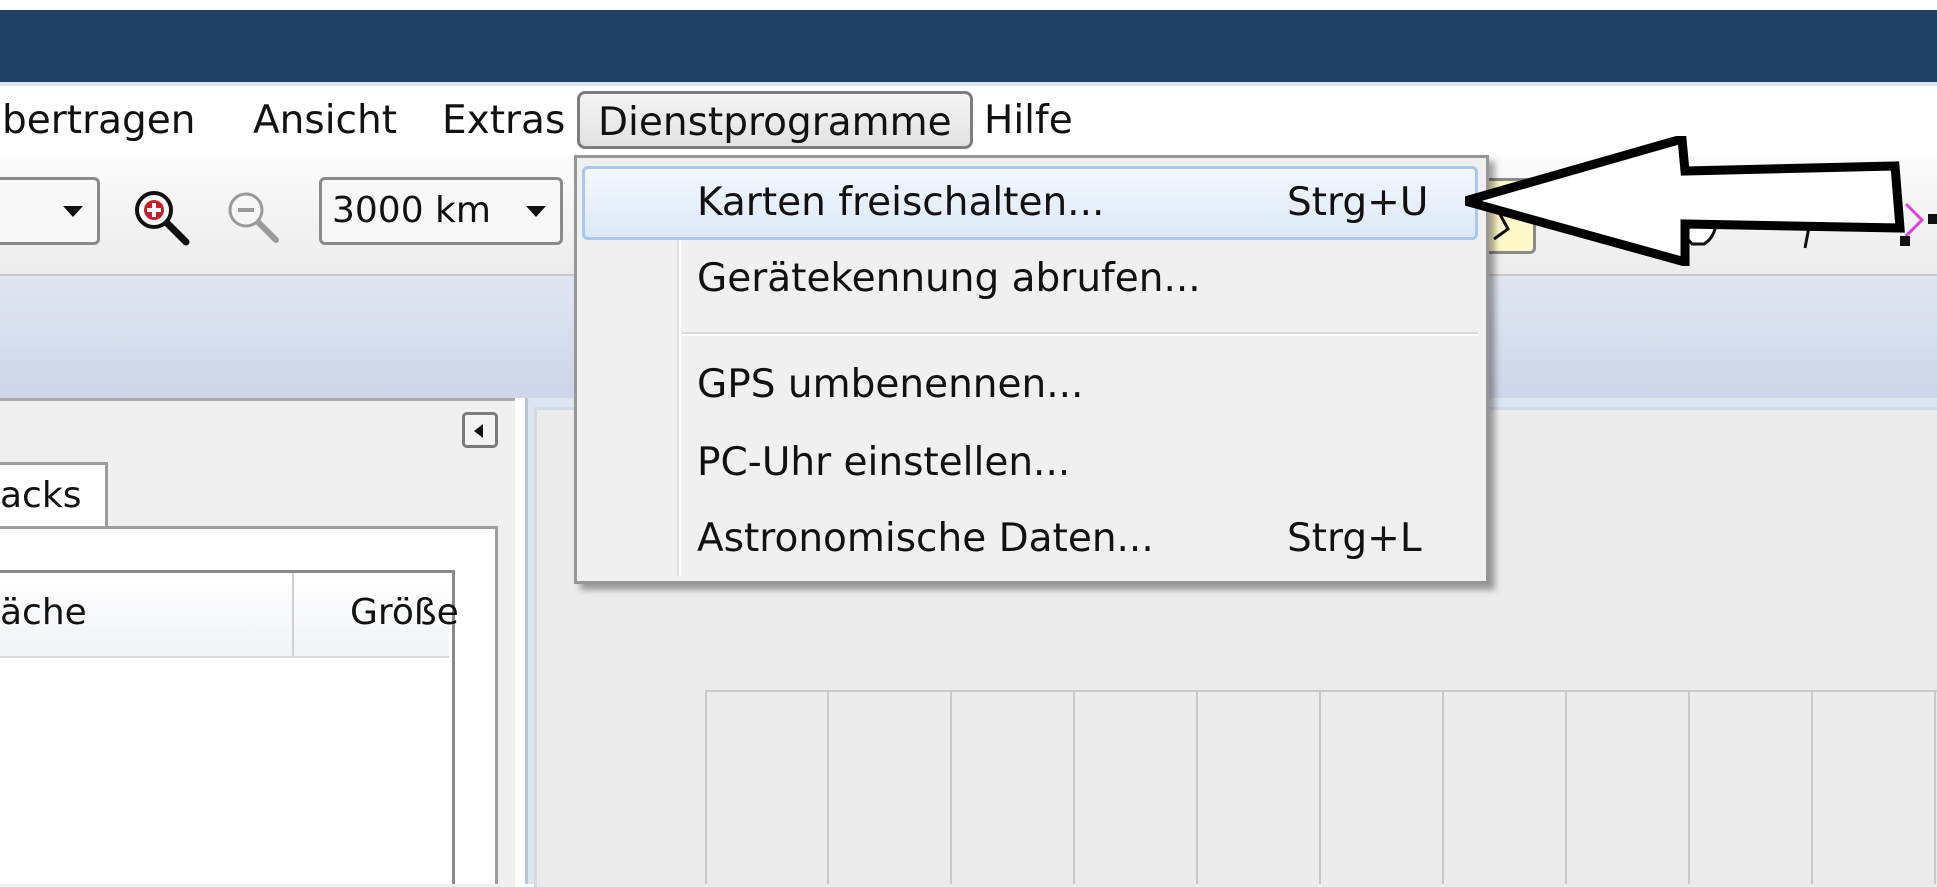 The image size is (1937, 887). What do you see at coordinates (1685, 201) in the screenshot?
I see `annotation-arrow-icon` at bounding box center [1685, 201].